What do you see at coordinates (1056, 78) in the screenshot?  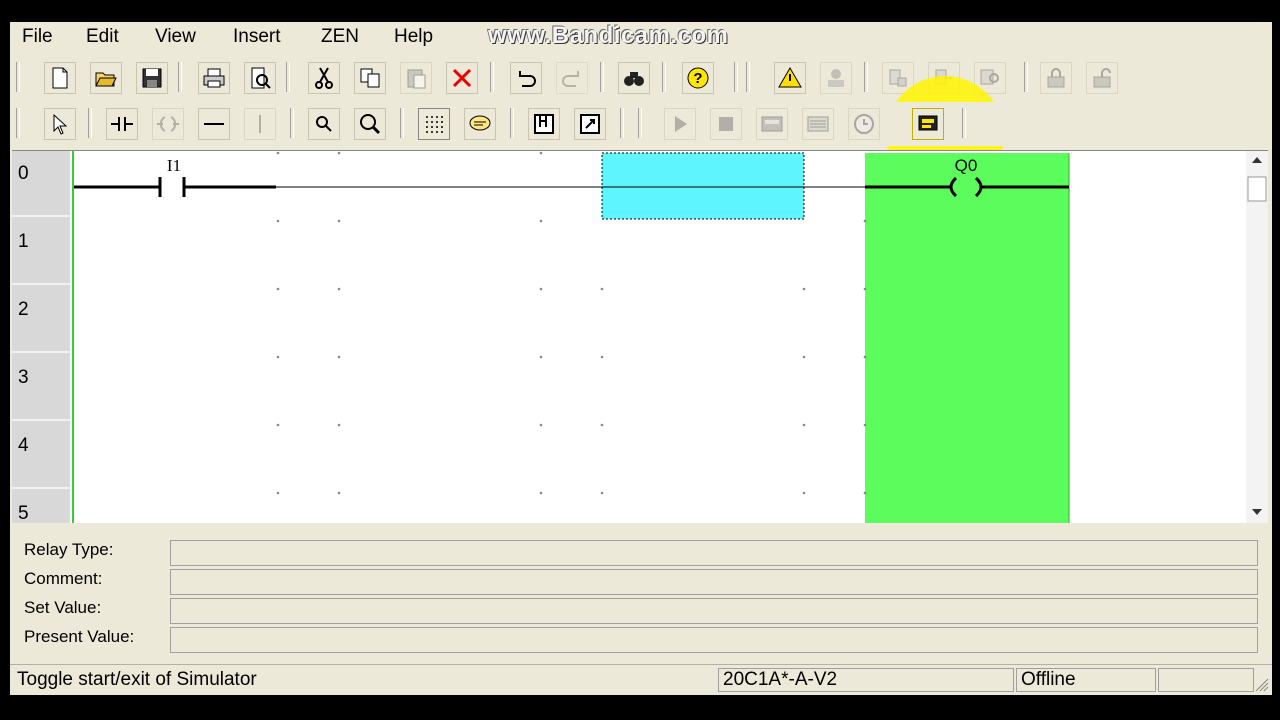 I see `lock-button` at bounding box center [1056, 78].